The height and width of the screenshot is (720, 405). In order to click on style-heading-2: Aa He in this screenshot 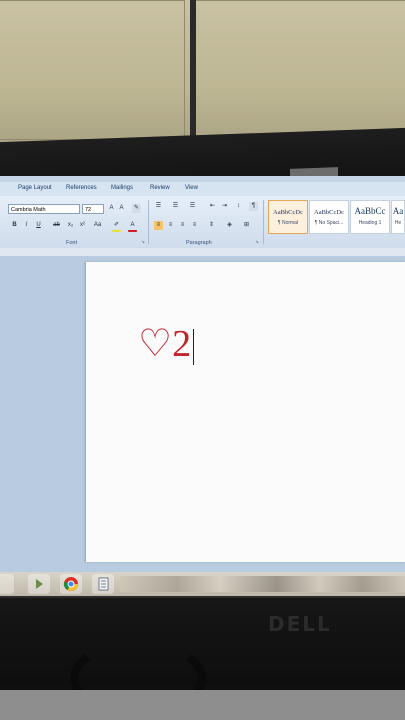, I will do `click(398, 217)`.